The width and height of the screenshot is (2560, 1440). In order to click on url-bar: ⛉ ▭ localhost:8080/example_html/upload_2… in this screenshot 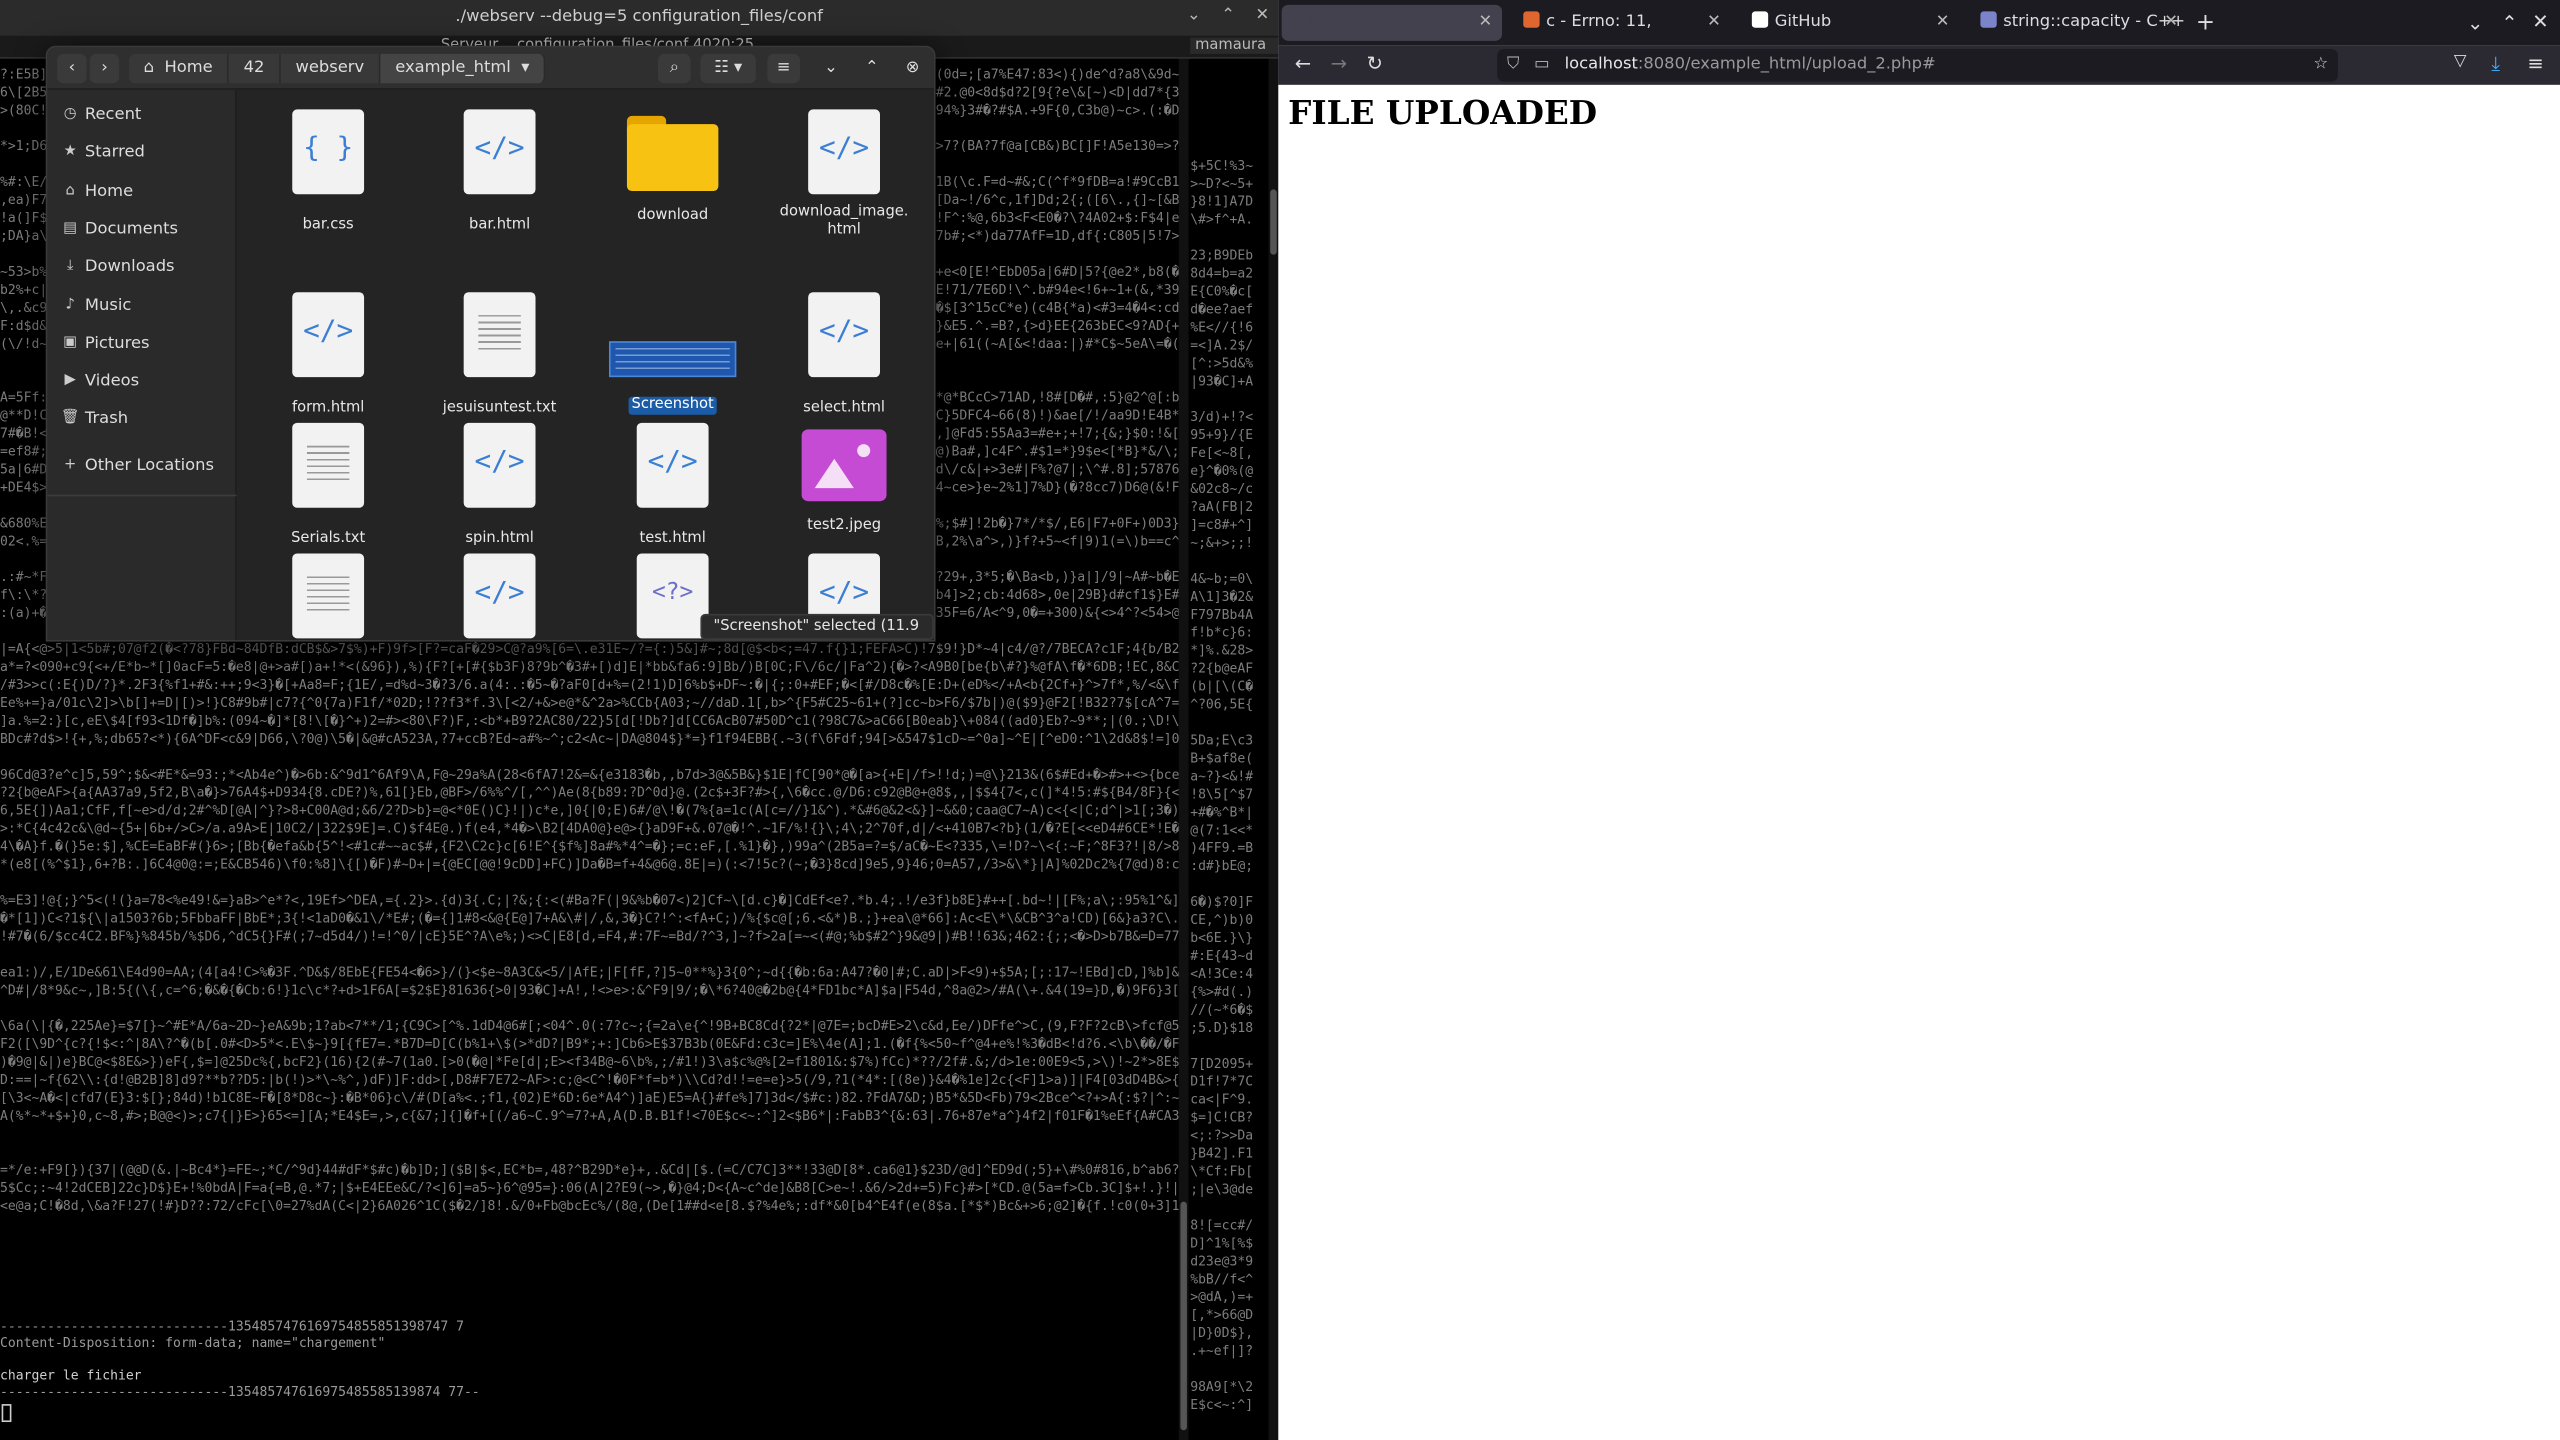, I will do `click(1917, 65)`.